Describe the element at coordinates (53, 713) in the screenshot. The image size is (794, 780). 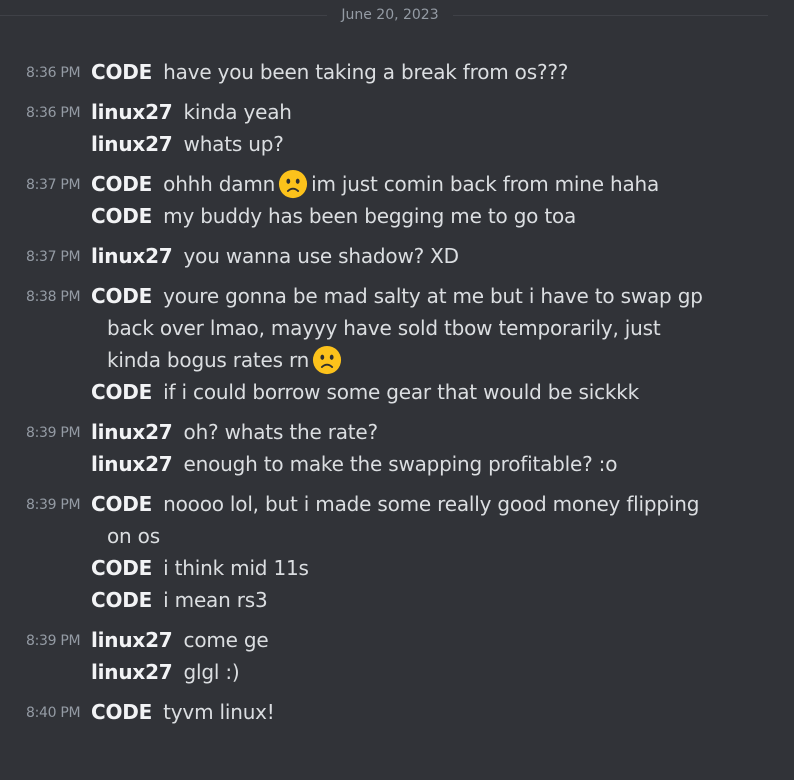
I see `message-timestamp: 8:40 PM` at that location.